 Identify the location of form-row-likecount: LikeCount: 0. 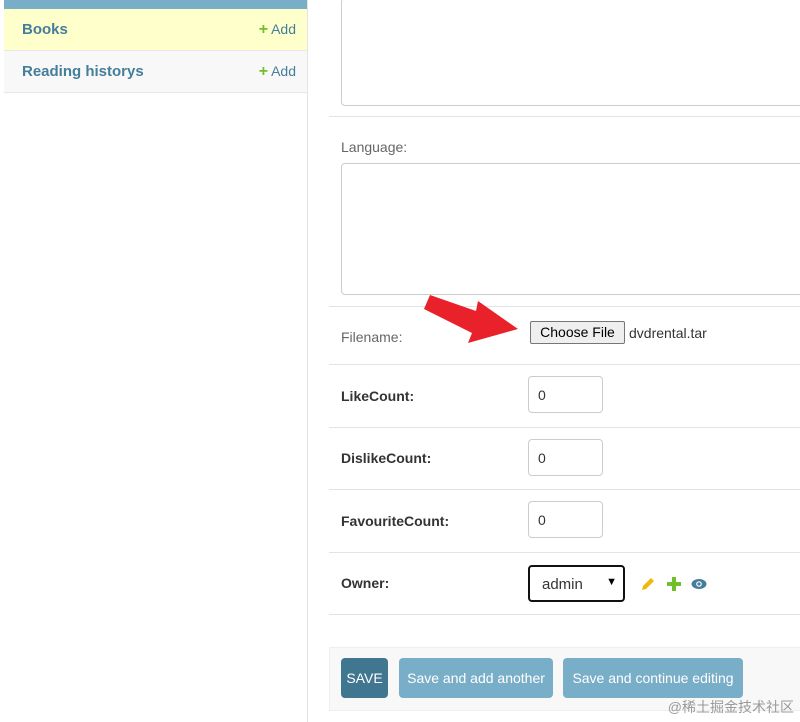
(564, 396).